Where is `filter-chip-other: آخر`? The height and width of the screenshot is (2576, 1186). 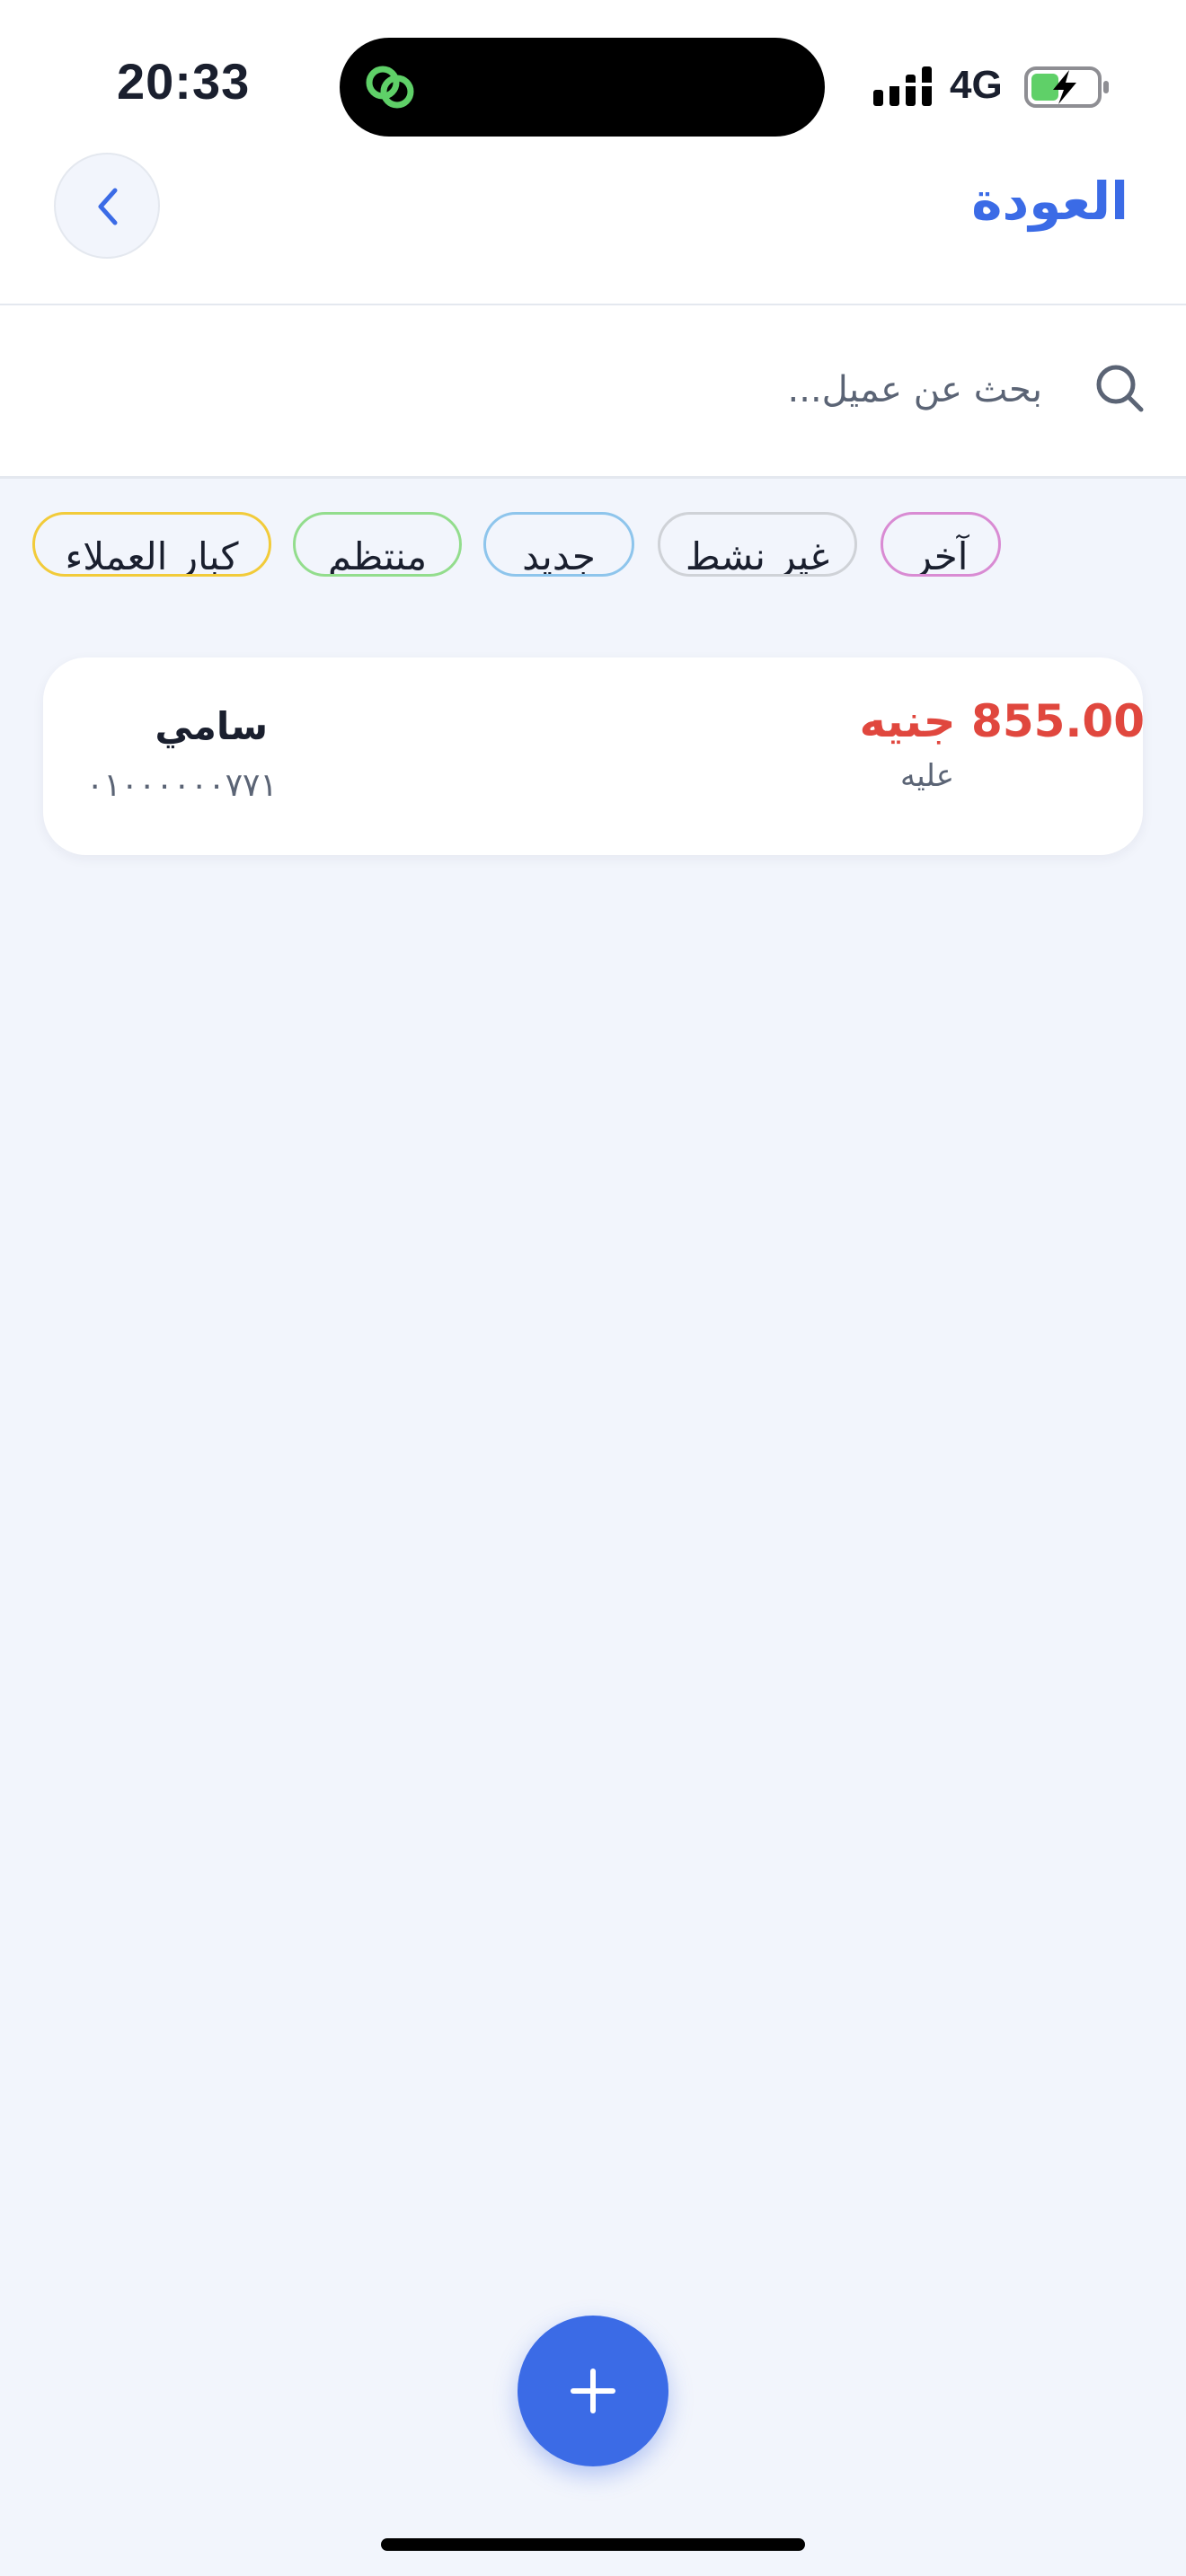 filter-chip-other: آخر is located at coordinates (941, 544).